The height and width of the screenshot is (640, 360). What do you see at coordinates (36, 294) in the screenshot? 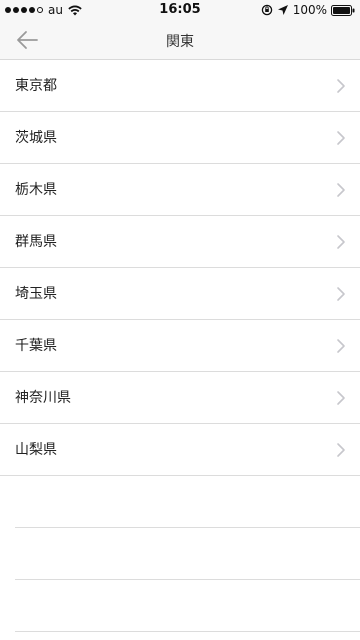
I see `list-item-label: 埼玉県` at bounding box center [36, 294].